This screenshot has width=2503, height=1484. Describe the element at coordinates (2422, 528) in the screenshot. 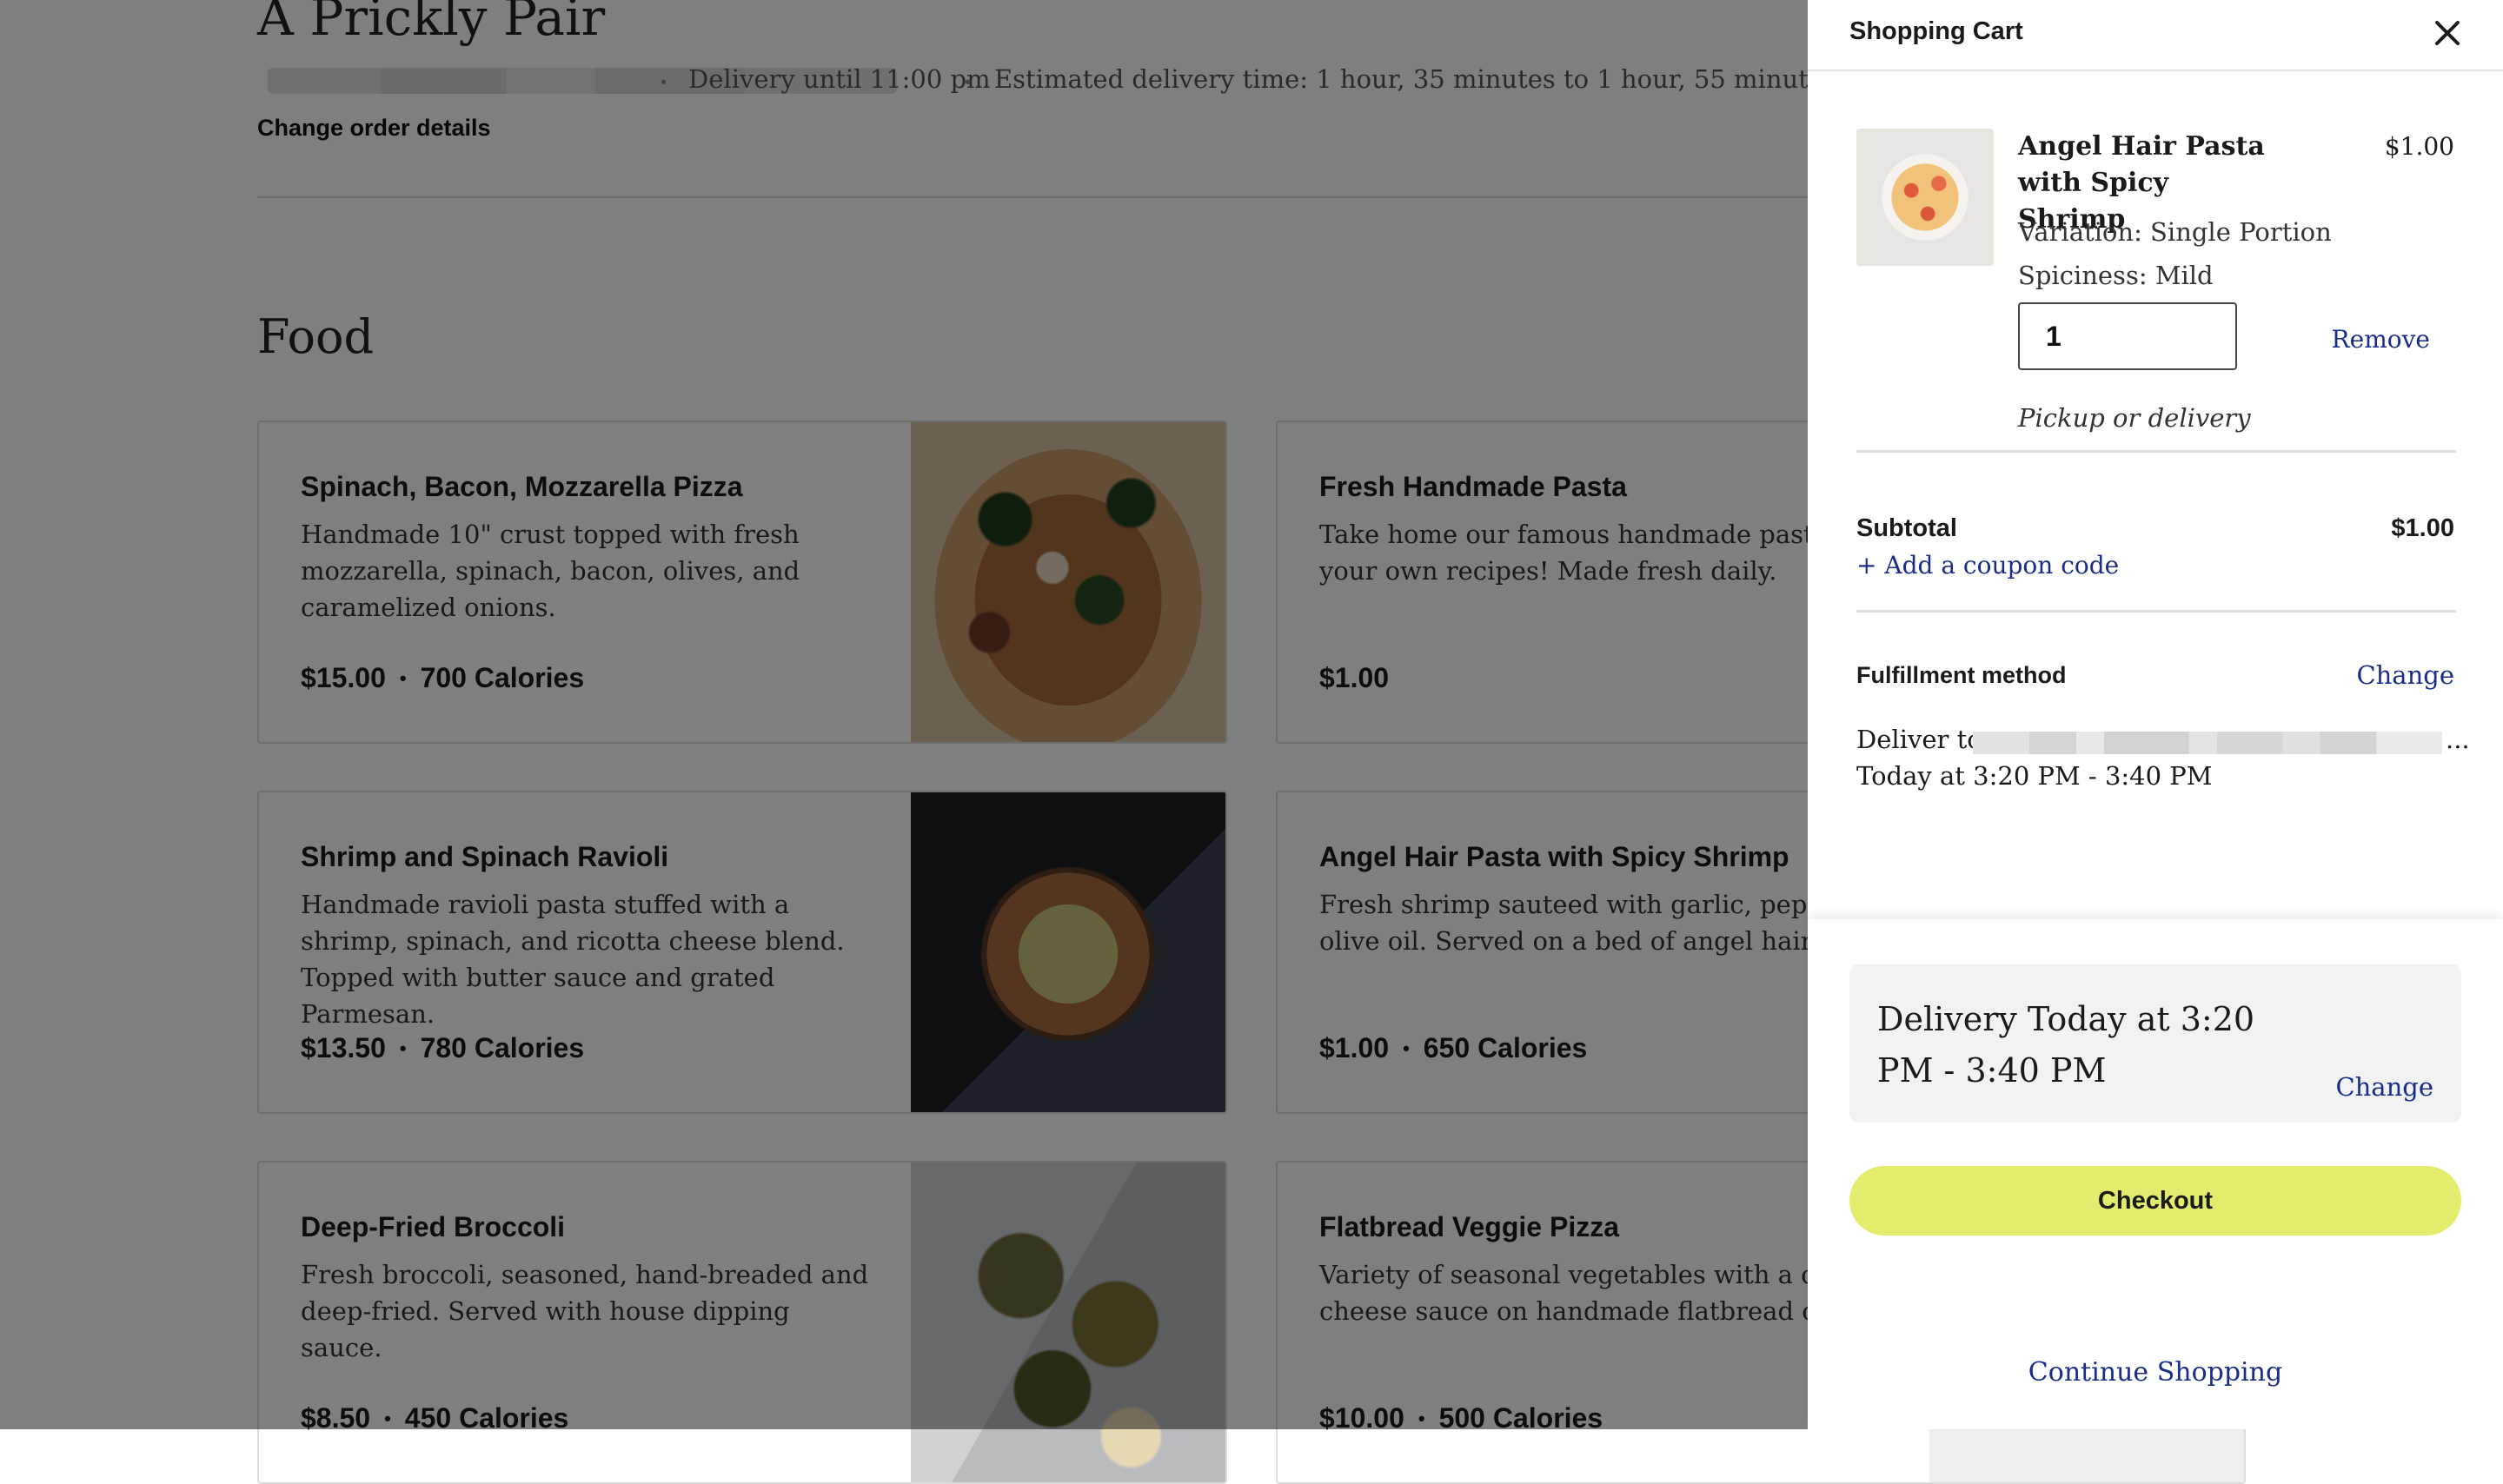

I see `subtotal-value: $1.00` at that location.